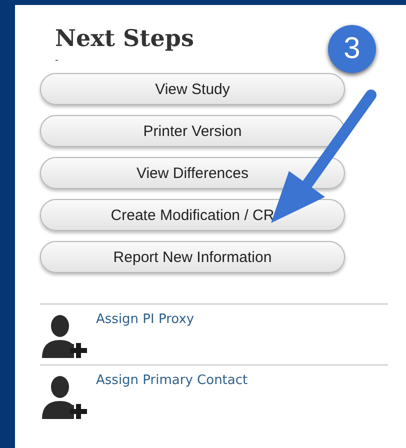  I want to click on action-button: Report New Information, so click(192, 257).